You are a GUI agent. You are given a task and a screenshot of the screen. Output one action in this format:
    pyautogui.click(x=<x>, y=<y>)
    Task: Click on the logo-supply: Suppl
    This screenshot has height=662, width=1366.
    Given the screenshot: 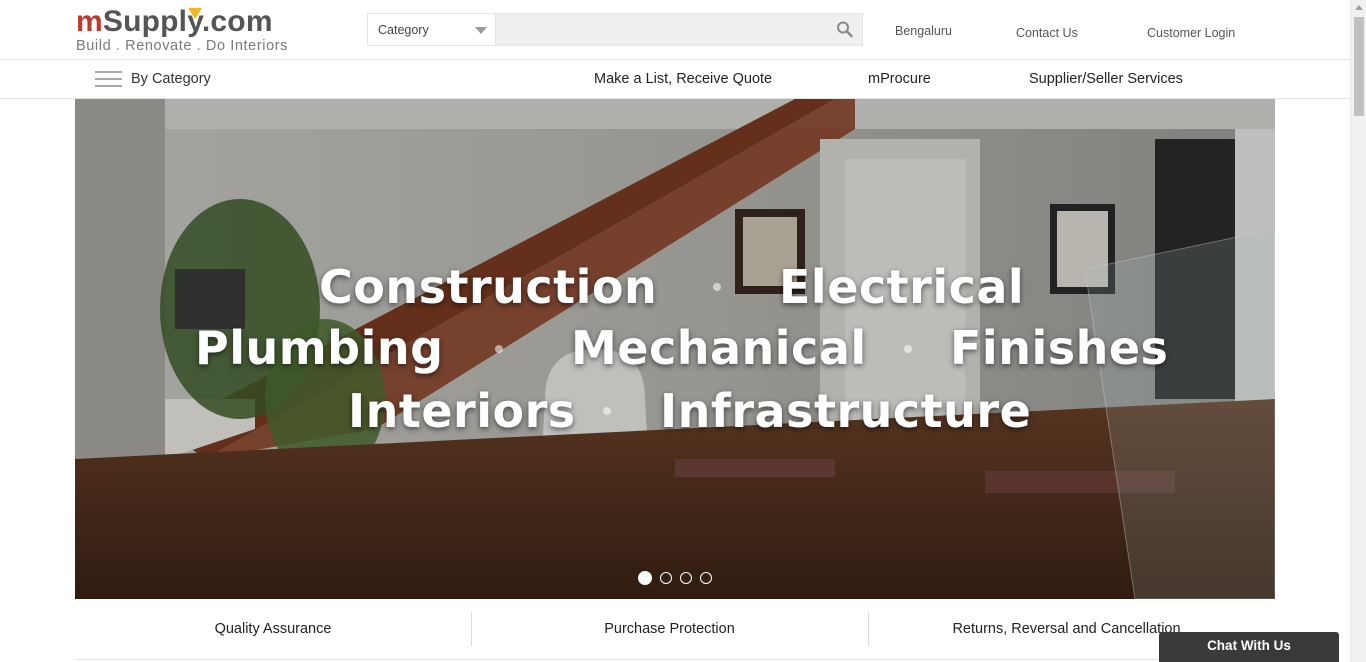 What is the action you would take?
    pyautogui.click(x=145, y=21)
    